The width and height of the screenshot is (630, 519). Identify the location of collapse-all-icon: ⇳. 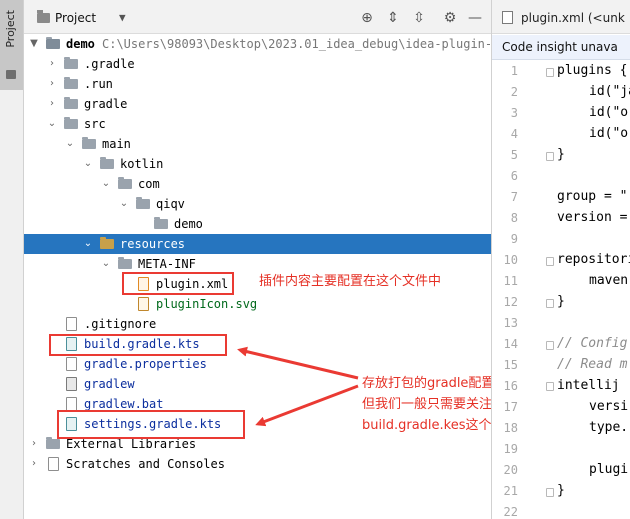
(419, 18).